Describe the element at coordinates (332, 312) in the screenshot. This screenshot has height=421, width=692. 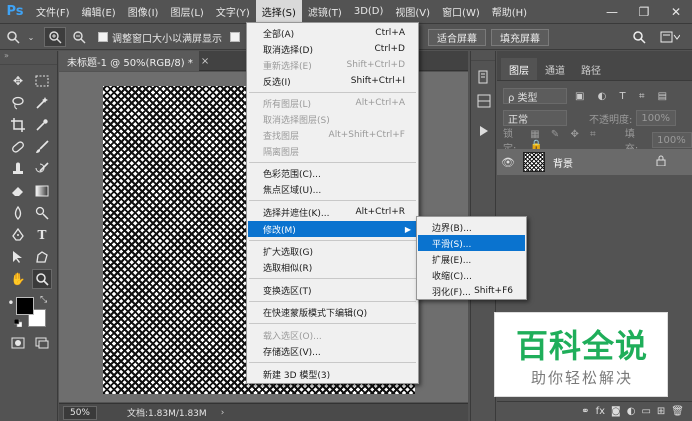
I see `menu-item-quick-mask: 在快速蒙版模式下编辑(Q)` at that location.